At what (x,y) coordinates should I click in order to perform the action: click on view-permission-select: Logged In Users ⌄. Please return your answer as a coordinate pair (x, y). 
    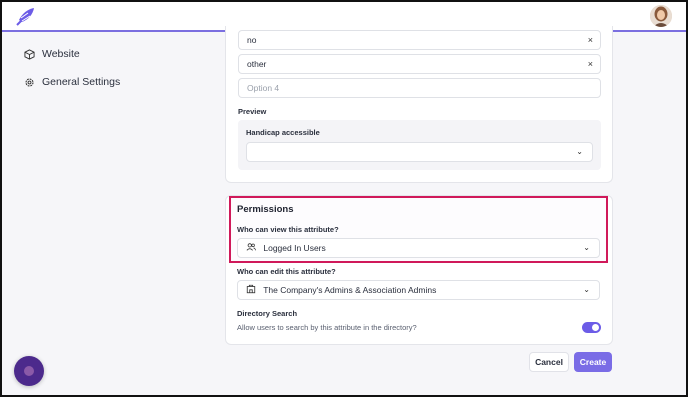
    Looking at the image, I should click on (418, 248).